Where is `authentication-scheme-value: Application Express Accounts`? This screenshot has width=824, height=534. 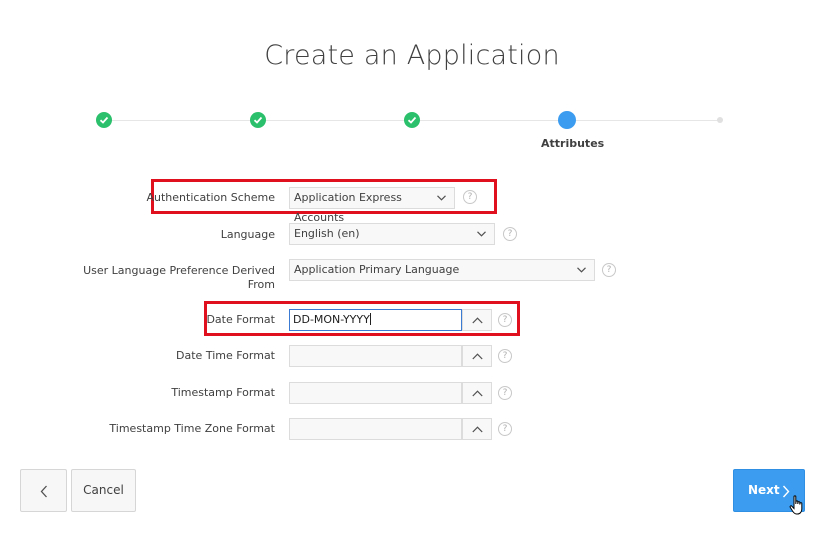 authentication-scheme-value: Application Express Accounts is located at coordinates (348, 207).